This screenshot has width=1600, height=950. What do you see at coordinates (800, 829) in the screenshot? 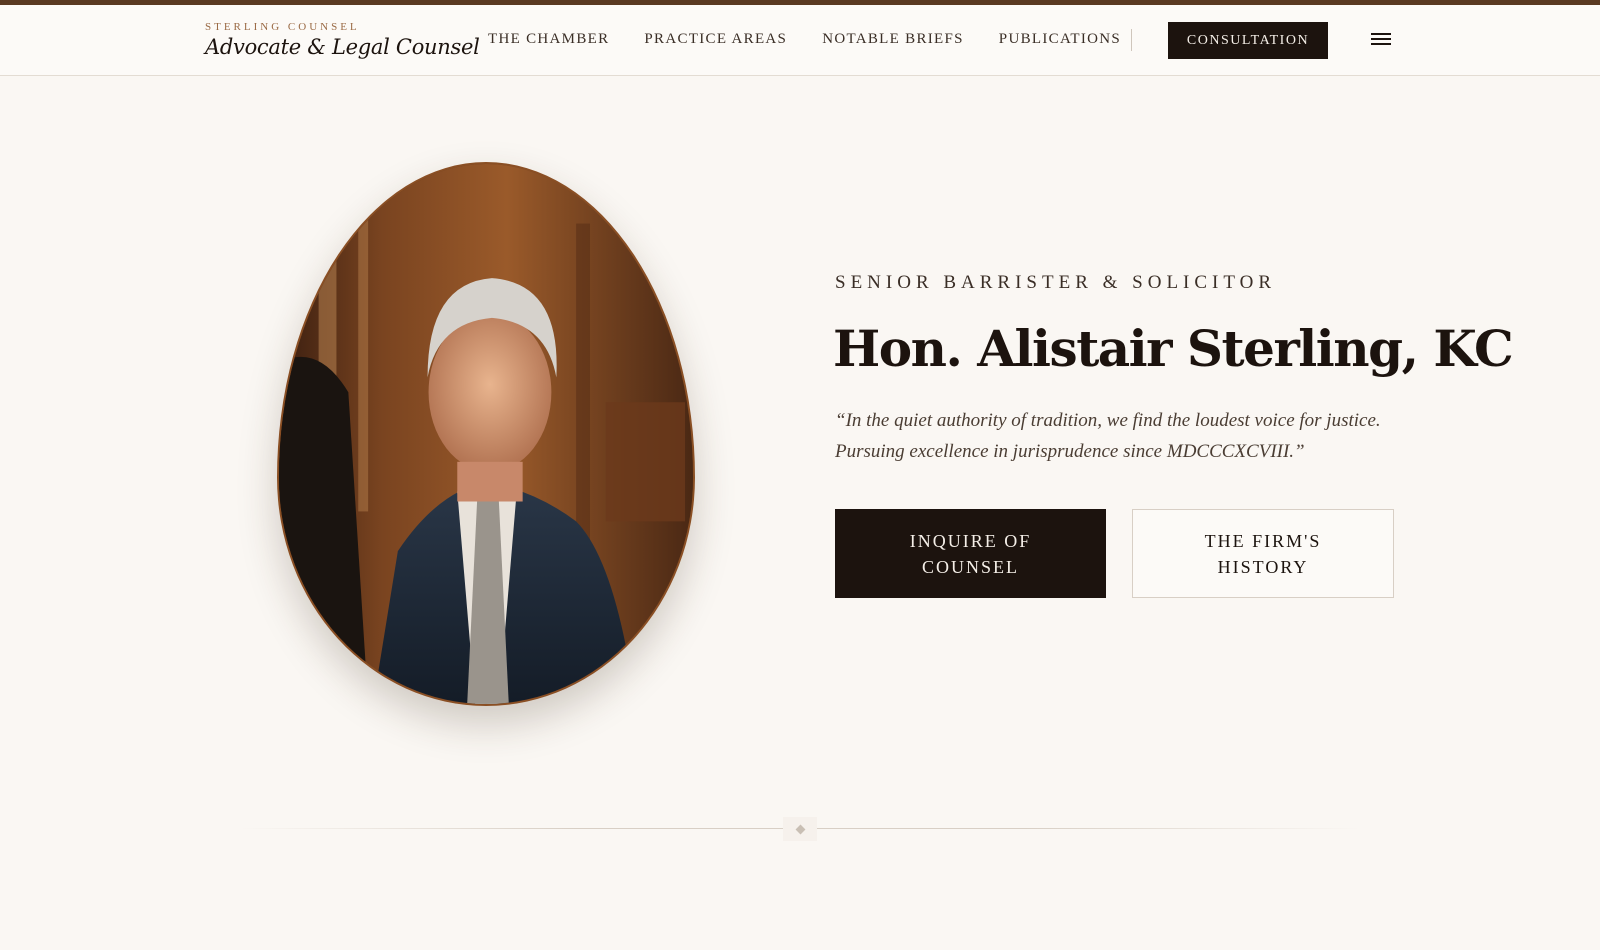
I see `diamond-ornament-icon` at bounding box center [800, 829].